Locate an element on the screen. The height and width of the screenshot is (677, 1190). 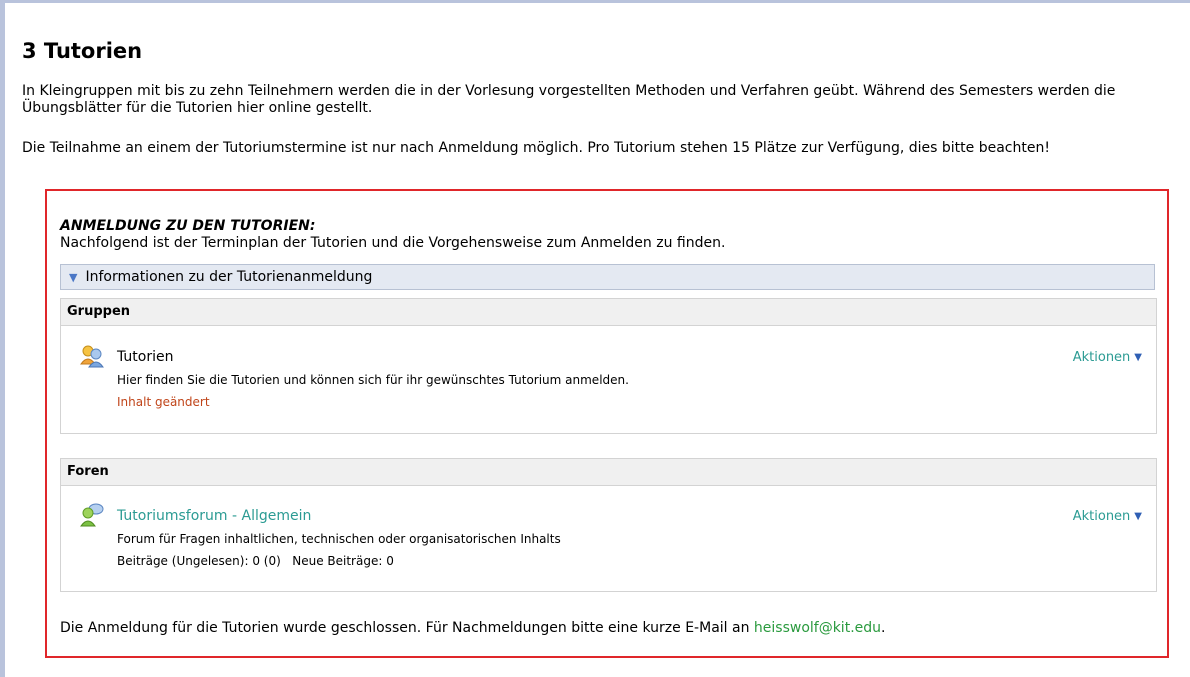
posts-count: Beiträge (Ungelesen): 0 (0) is located at coordinates (199, 561).